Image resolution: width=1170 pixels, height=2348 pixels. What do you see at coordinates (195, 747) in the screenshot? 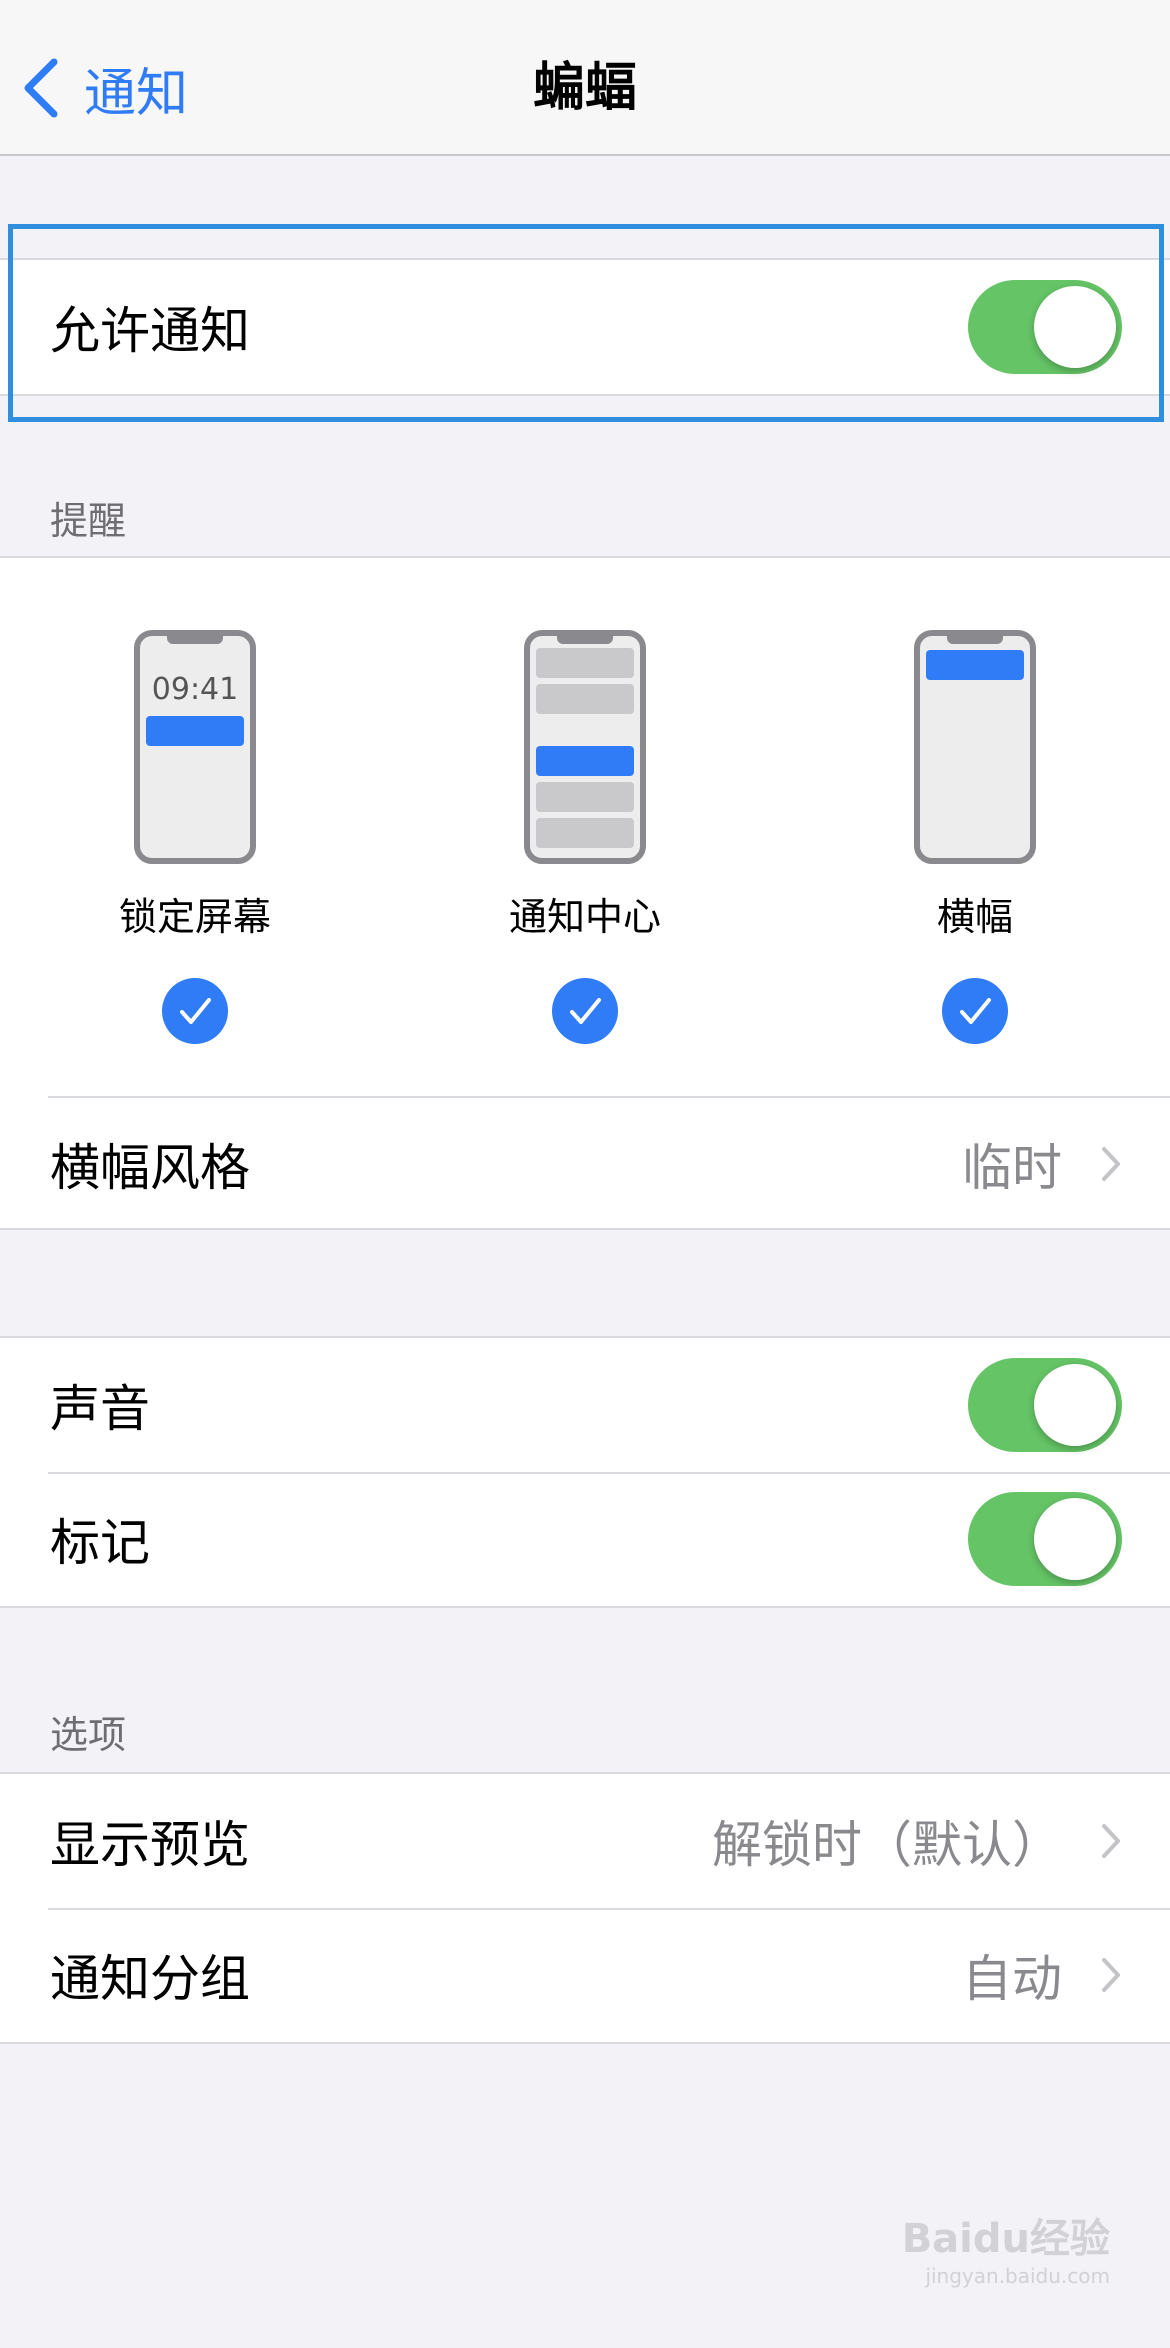
I see `lock-screen-phone-icon: 09:41` at bounding box center [195, 747].